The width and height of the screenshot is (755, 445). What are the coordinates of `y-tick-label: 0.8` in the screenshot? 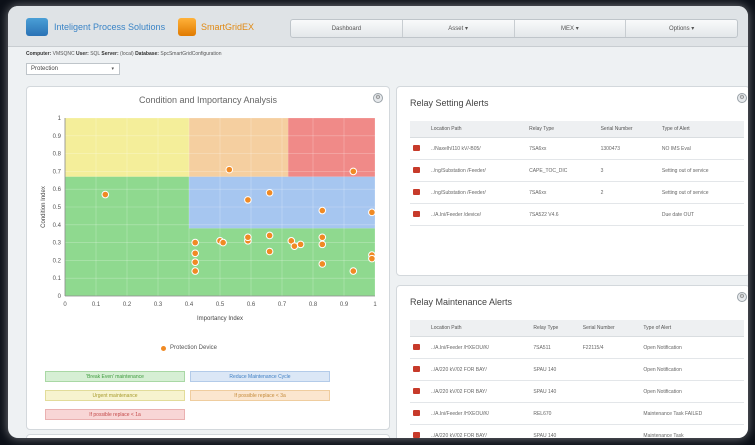 It's located at (57, 155).